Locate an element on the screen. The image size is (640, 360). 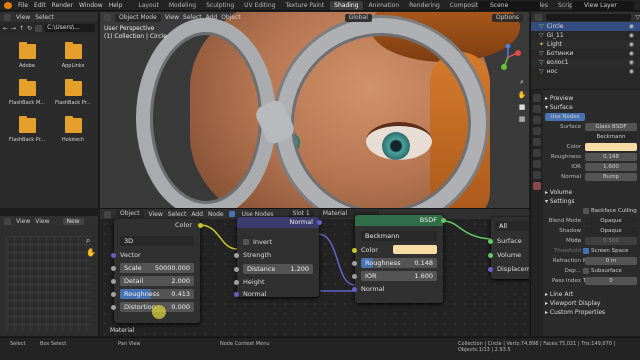
view-layer-selector: View Layer is located at coordinates (603, 5).